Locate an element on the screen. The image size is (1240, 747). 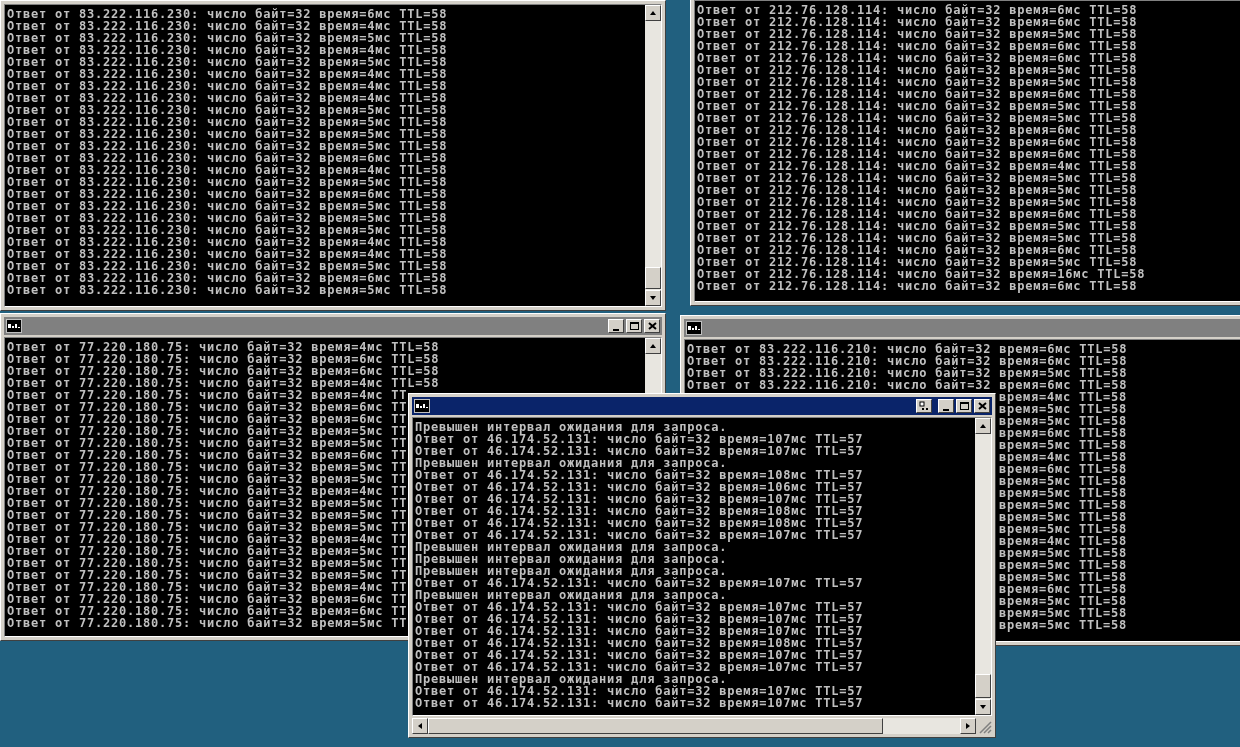
window-mode-icon is located at coordinates (924, 406).